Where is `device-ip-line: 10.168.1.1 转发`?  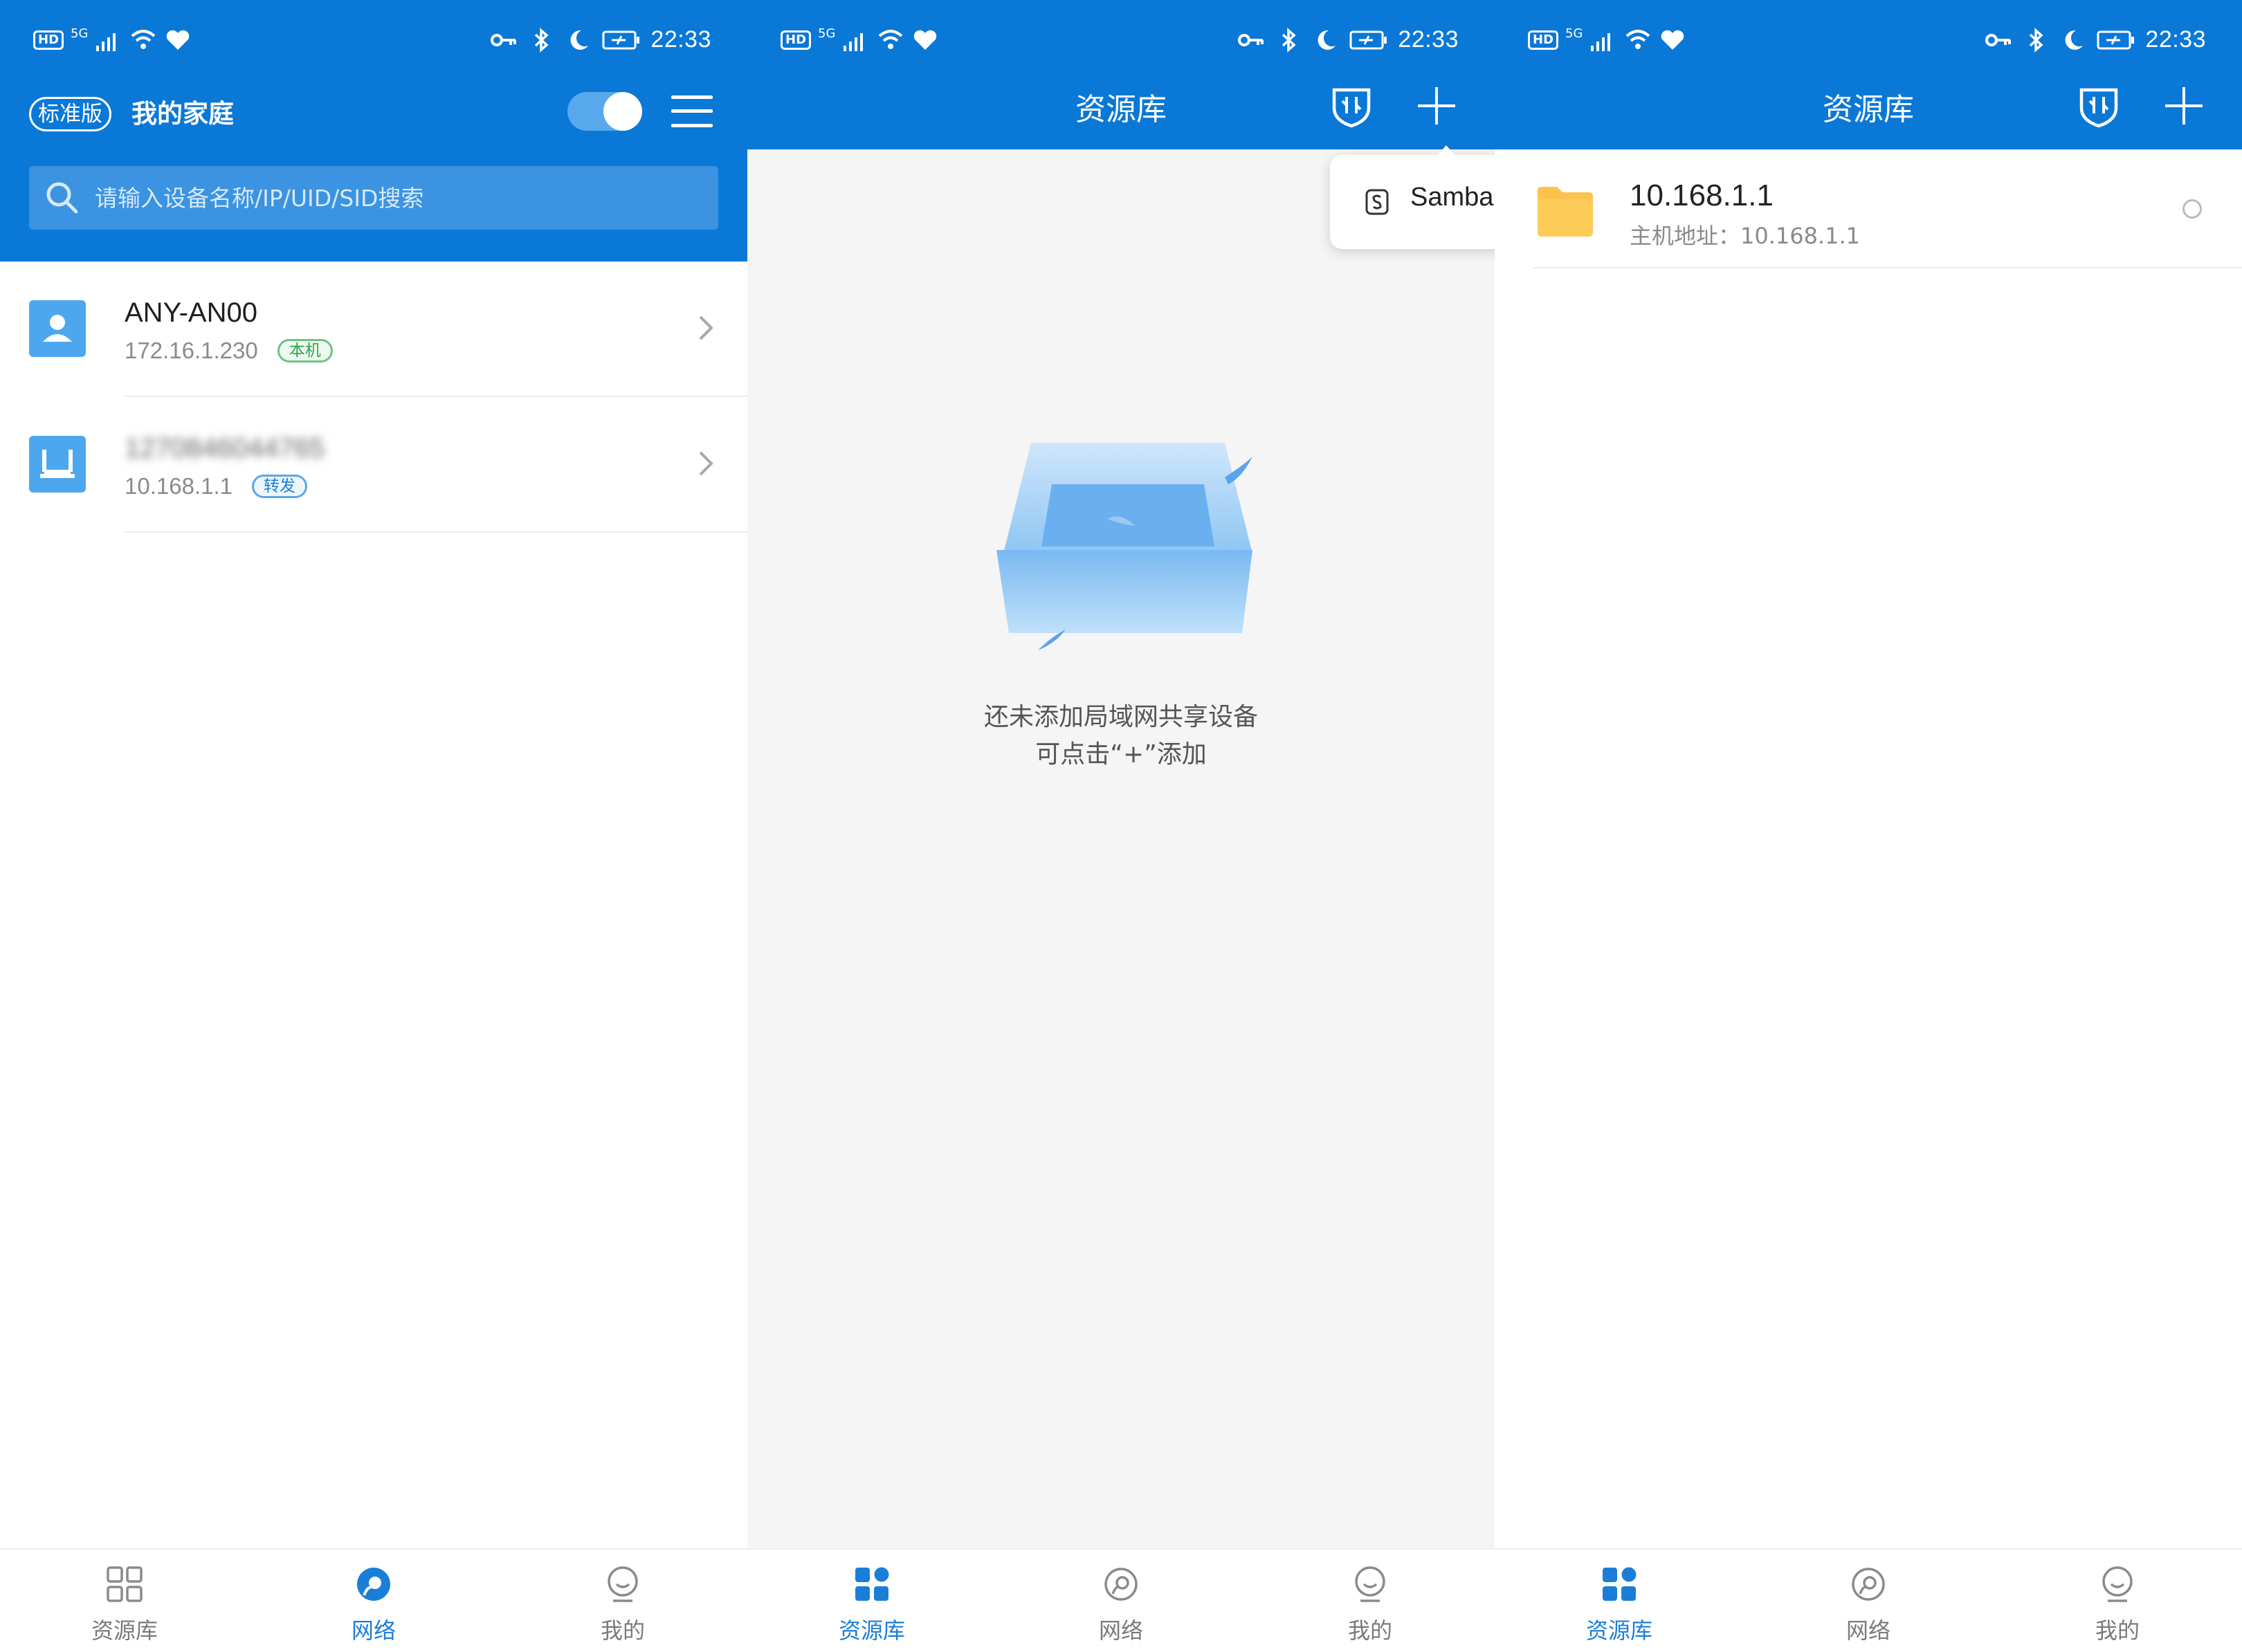 device-ip-line: 10.168.1.1 转发 is located at coordinates (216, 486).